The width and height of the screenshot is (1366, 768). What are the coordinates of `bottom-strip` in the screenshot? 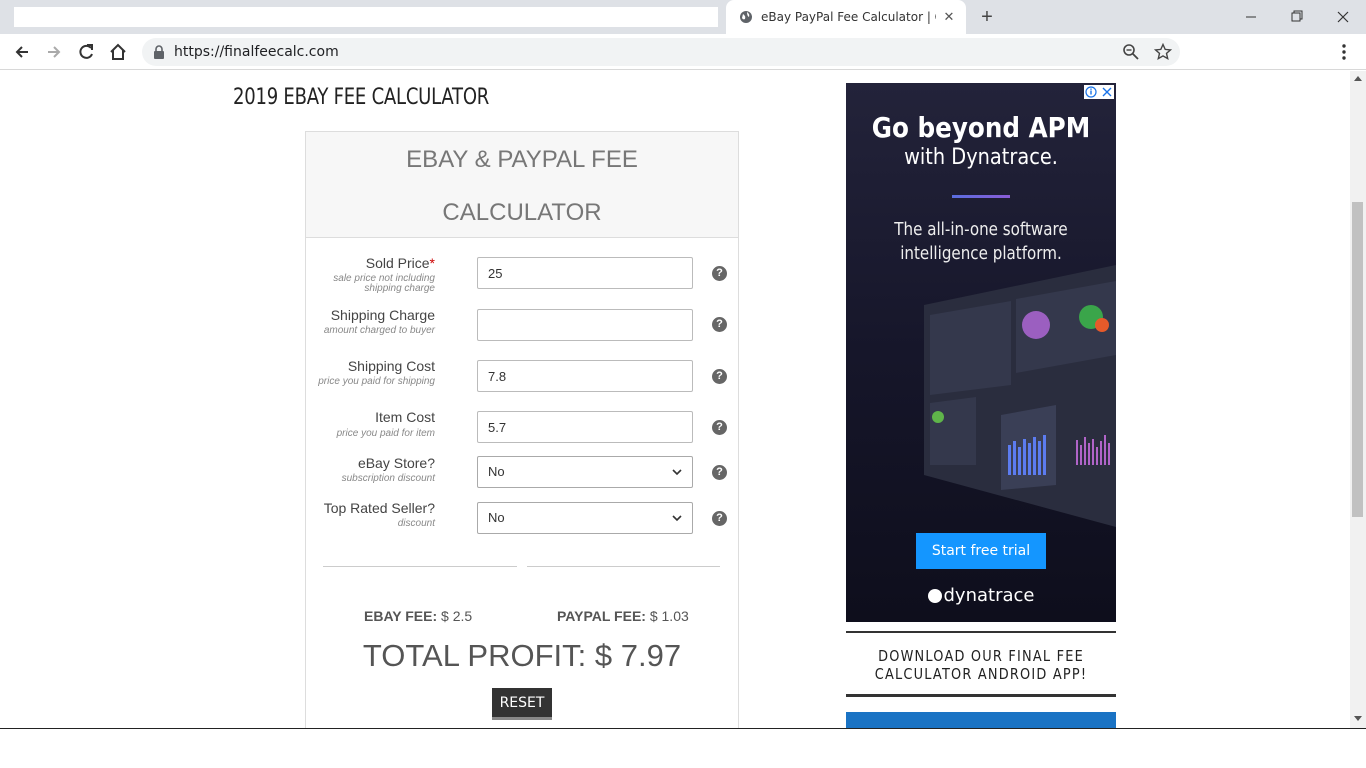 It's located at (683, 748).